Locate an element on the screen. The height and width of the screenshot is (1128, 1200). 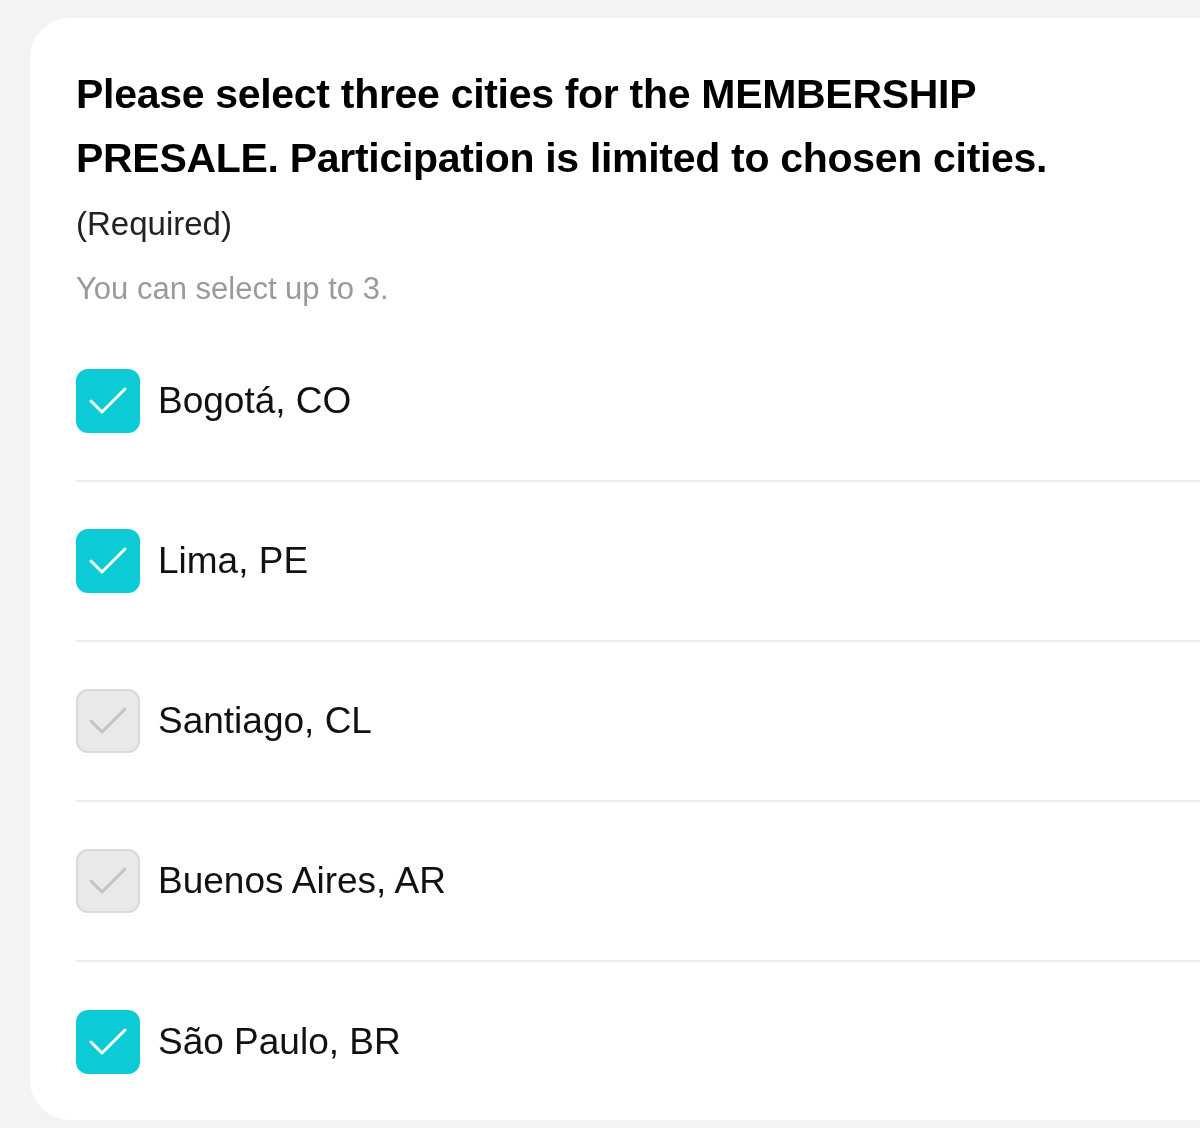
city-label: Santiago, CL is located at coordinates (265, 721).